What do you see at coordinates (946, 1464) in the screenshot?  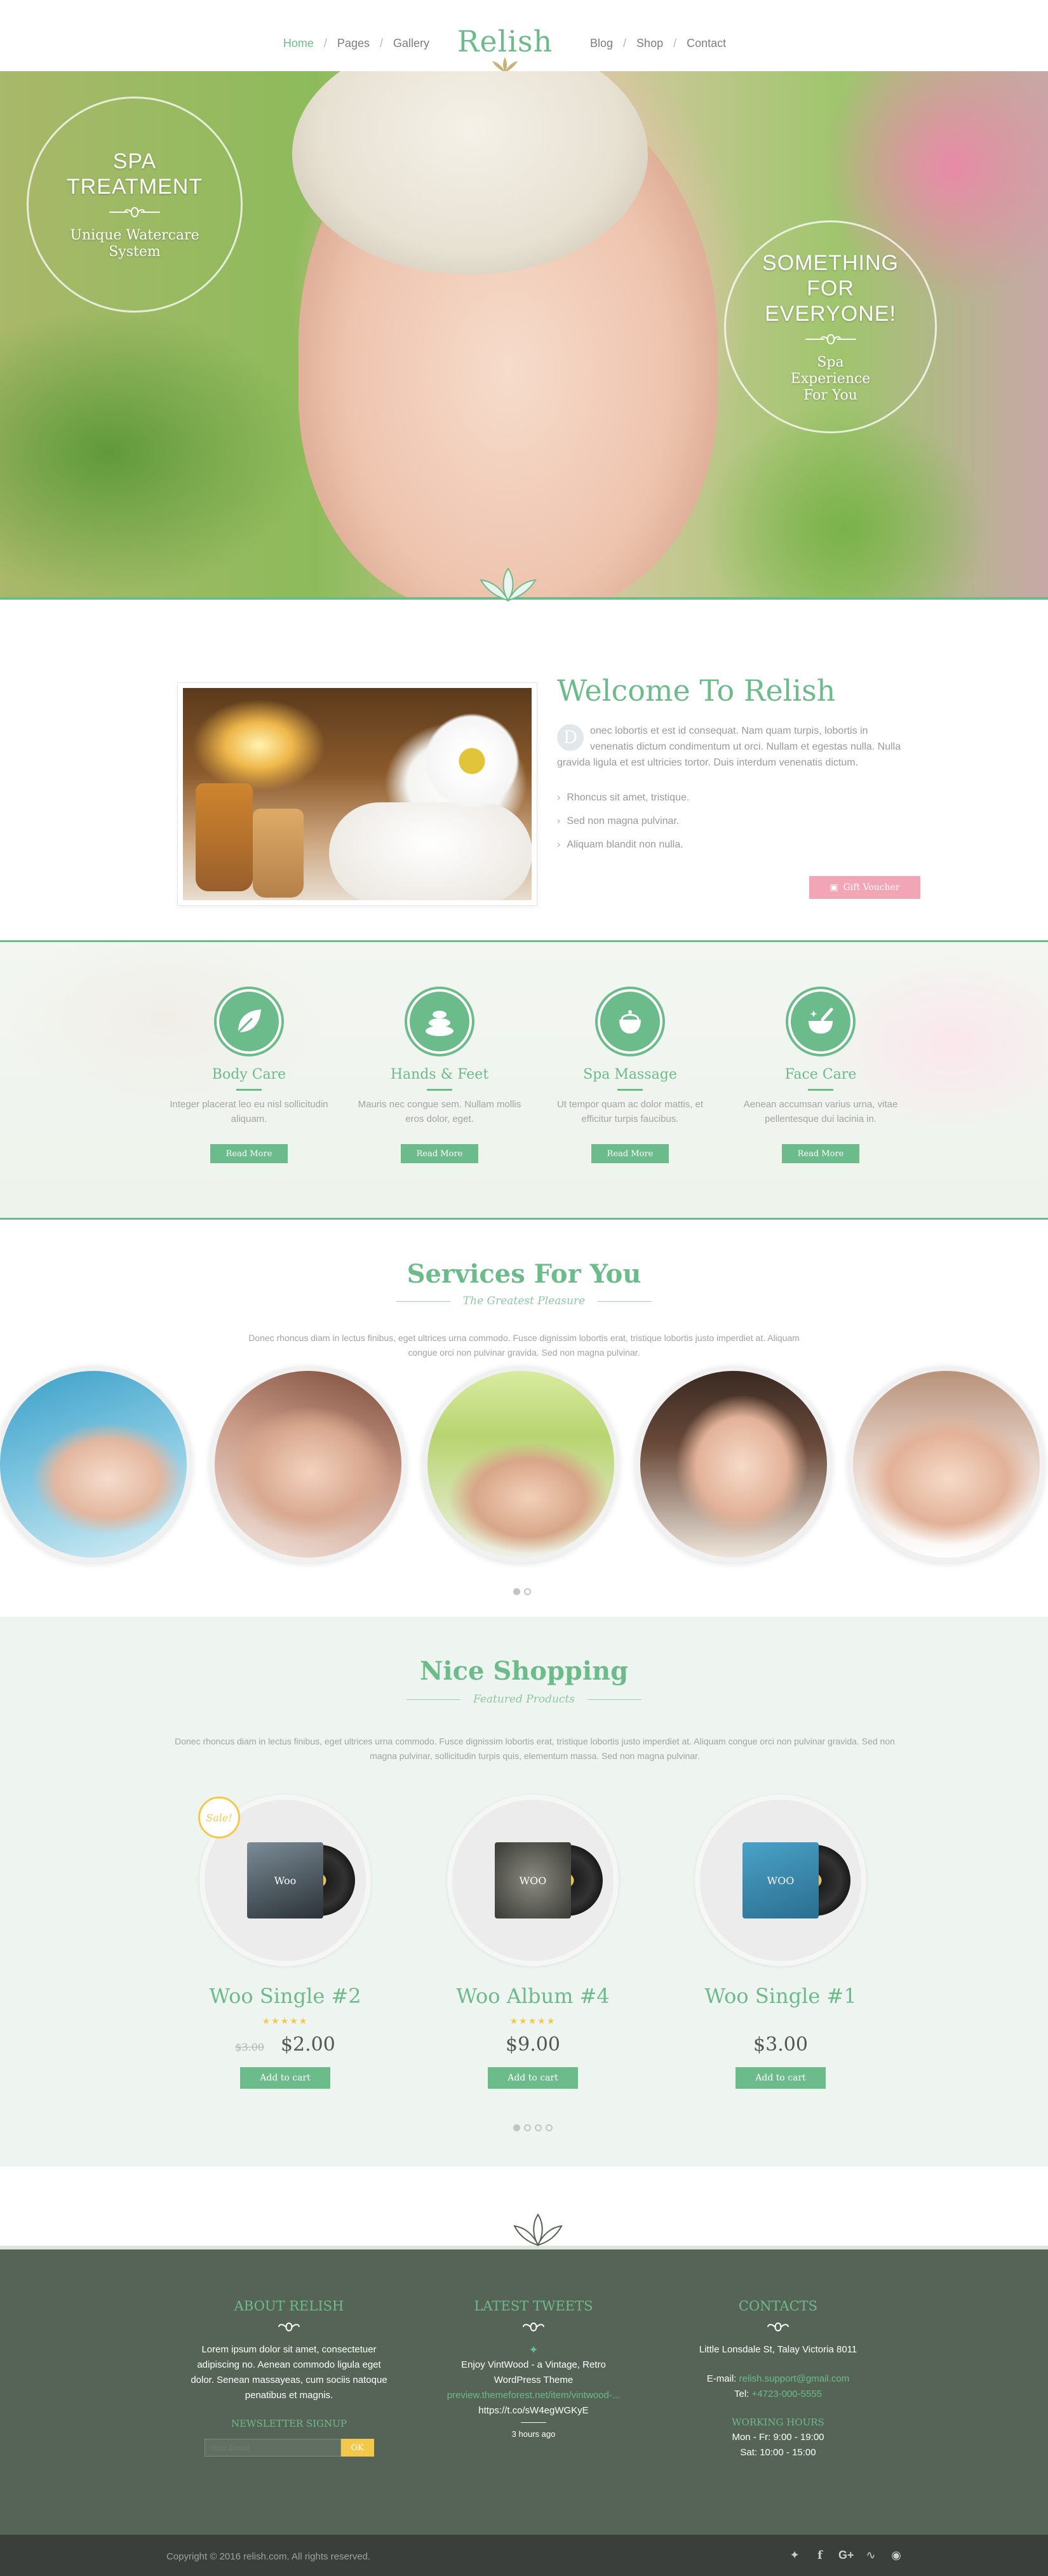 I see `service-image-back-massage` at bounding box center [946, 1464].